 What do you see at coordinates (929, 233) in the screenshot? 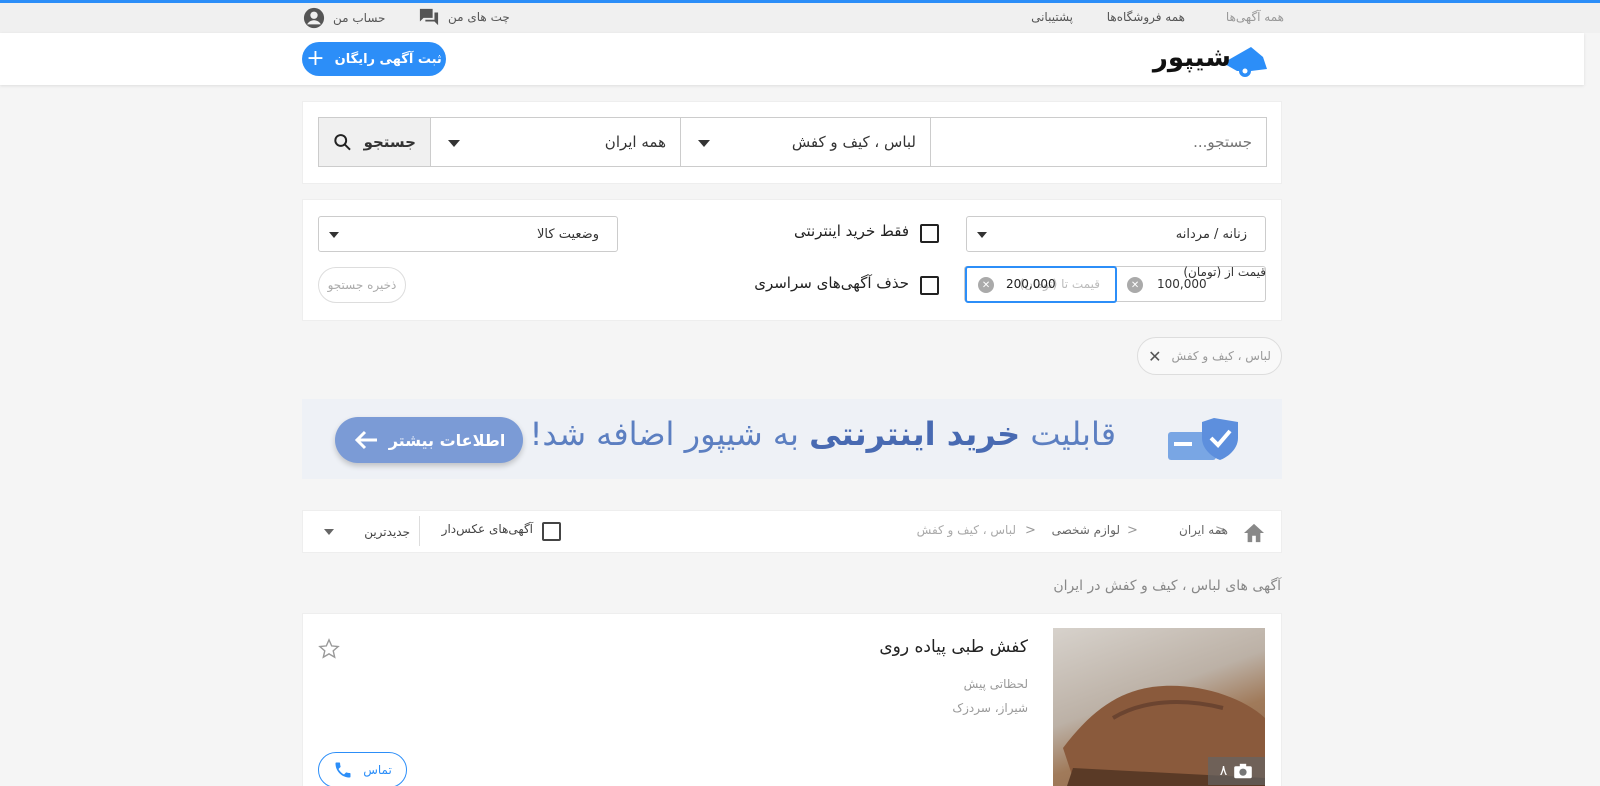
I see `online-only-checkbox` at bounding box center [929, 233].